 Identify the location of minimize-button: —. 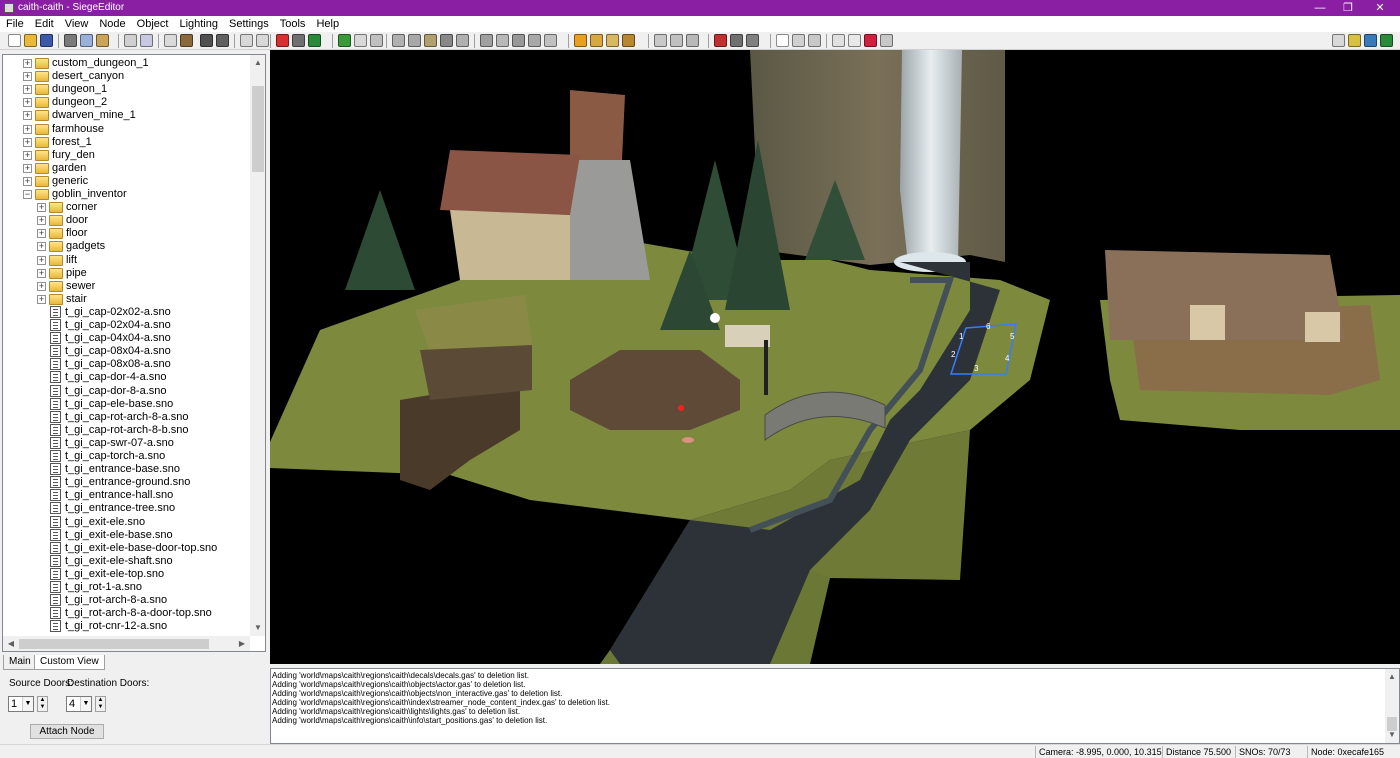
(1320, 8).